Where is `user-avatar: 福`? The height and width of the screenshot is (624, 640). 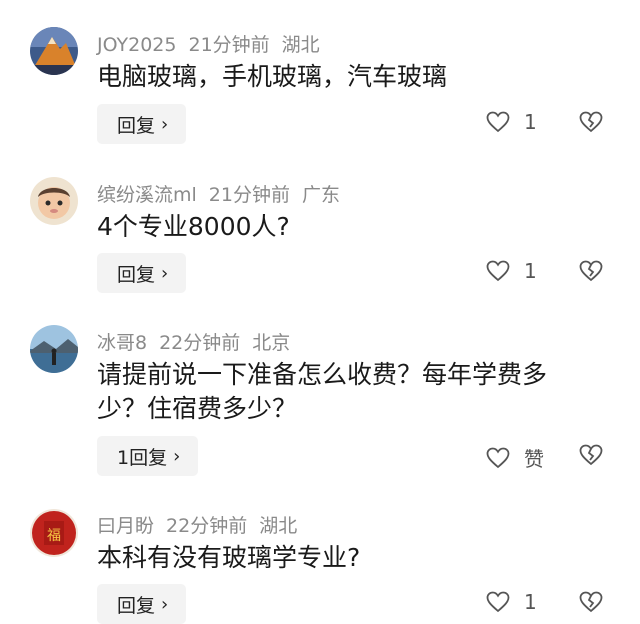 user-avatar: 福 is located at coordinates (54, 533).